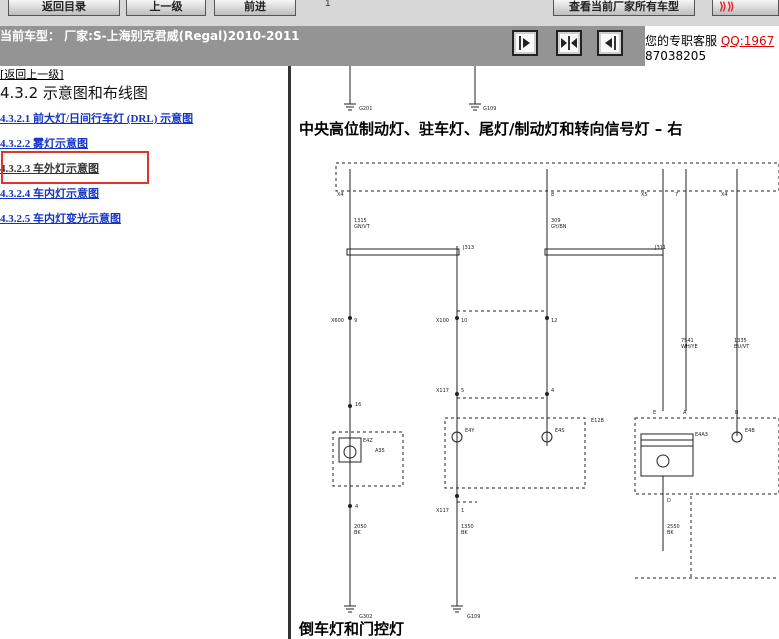 The height and width of the screenshot is (639, 779). I want to click on wire-2050-color: BK, so click(357, 533).